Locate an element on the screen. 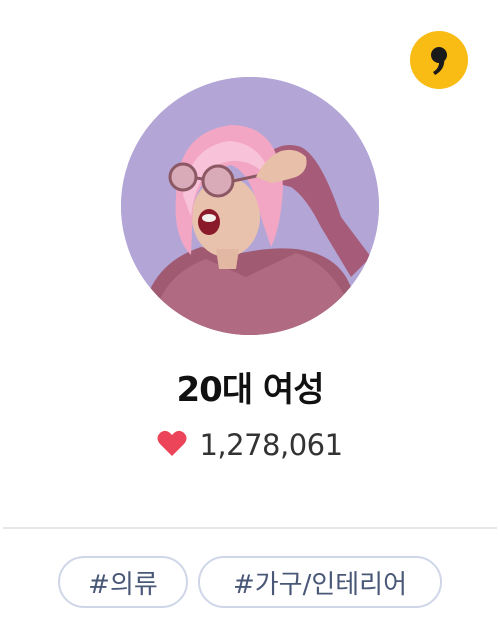 The width and height of the screenshot is (500, 640). heart-icon is located at coordinates (172, 445).